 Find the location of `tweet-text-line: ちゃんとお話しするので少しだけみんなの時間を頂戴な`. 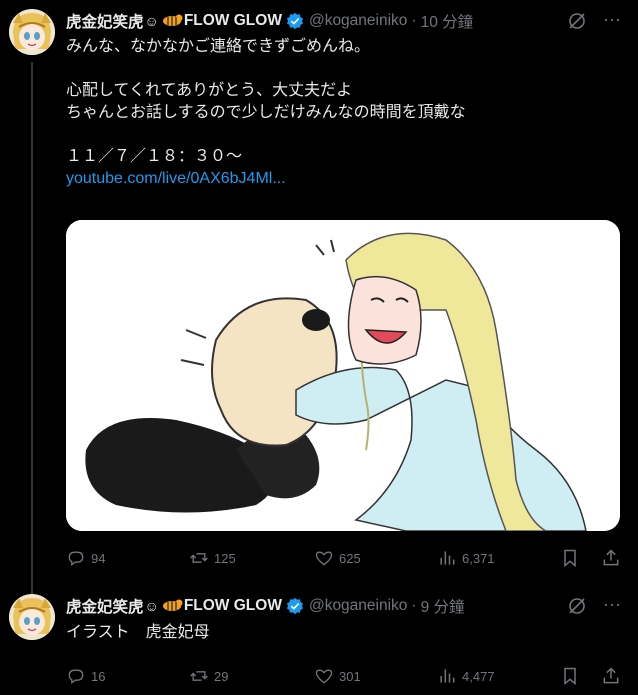

tweet-text-line: ちゃんとお話しするので少しだけみんなの時間を頂戴な is located at coordinates (266, 112).